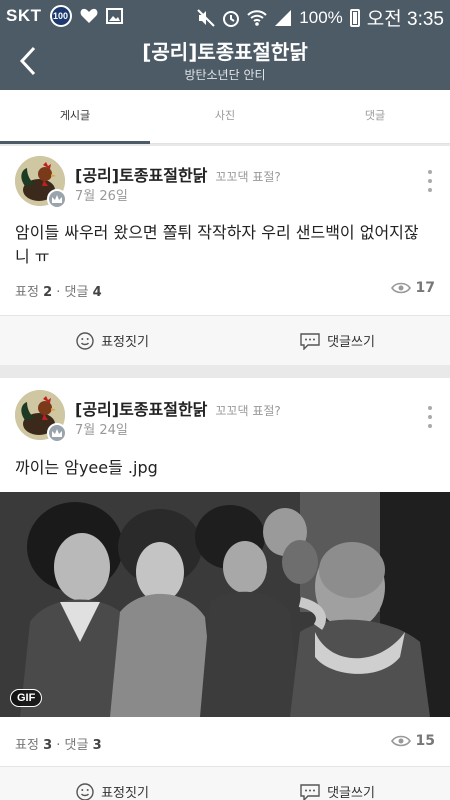 This screenshot has width=450, height=800. Describe the element at coordinates (405, 19) in the screenshot. I see `clock: 오전 3:35` at that location.